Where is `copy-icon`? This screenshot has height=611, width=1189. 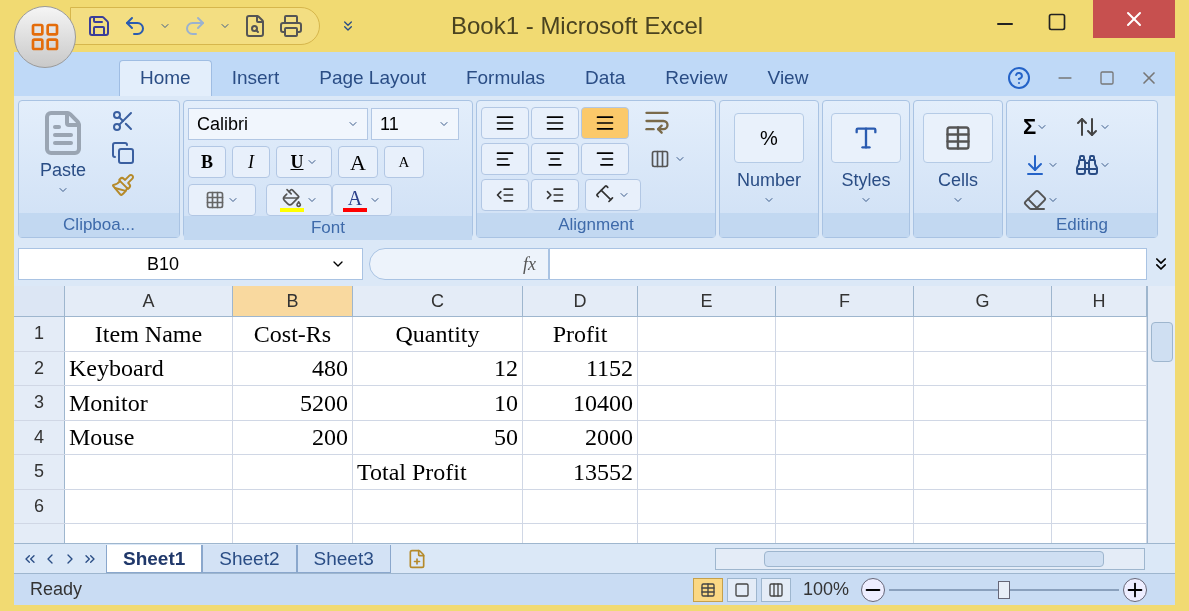
copy-icon is located at coordinates (123, 153).